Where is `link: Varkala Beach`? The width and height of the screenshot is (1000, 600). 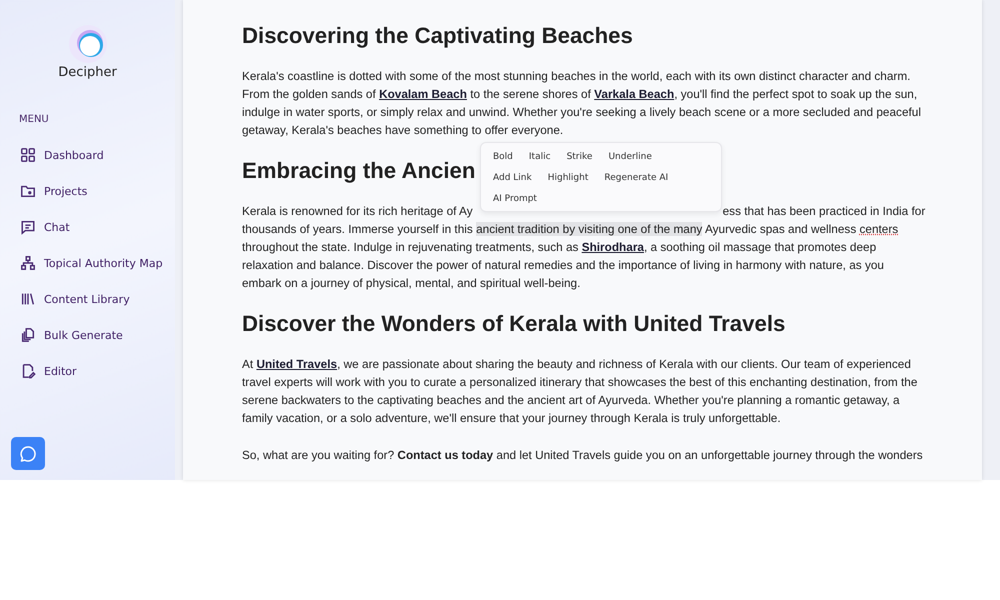
link: Varkala Beach is located at coordinates (634, 94).